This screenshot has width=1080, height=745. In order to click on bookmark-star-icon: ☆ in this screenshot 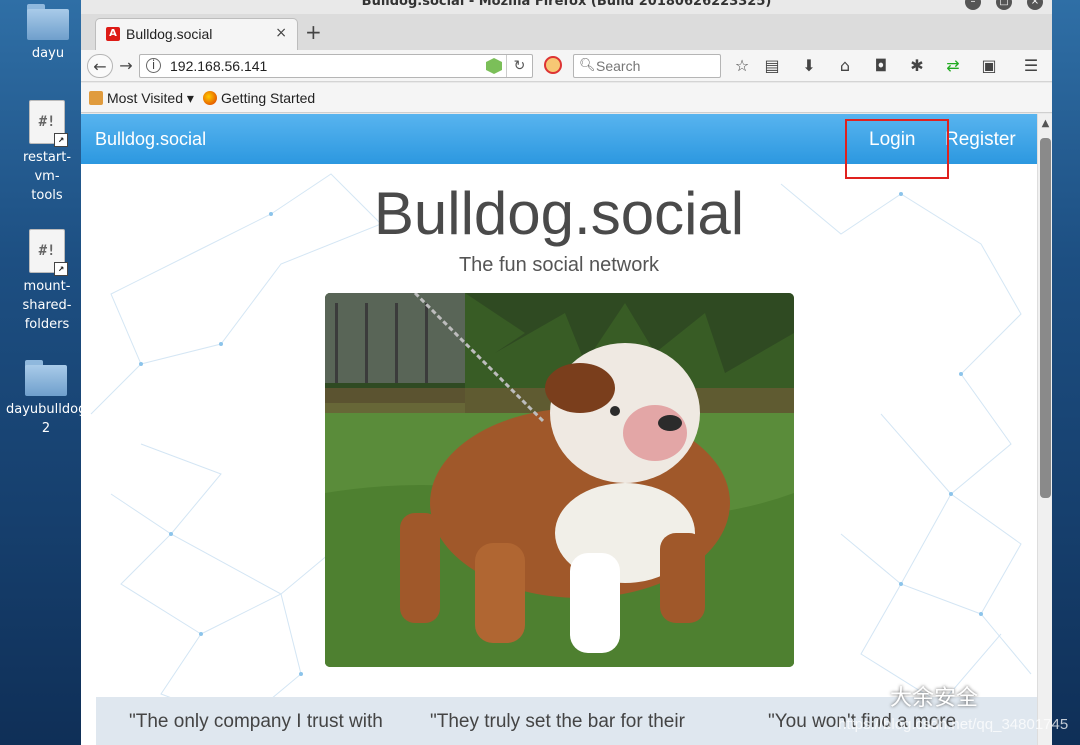, I will do `click(742, 66)`.